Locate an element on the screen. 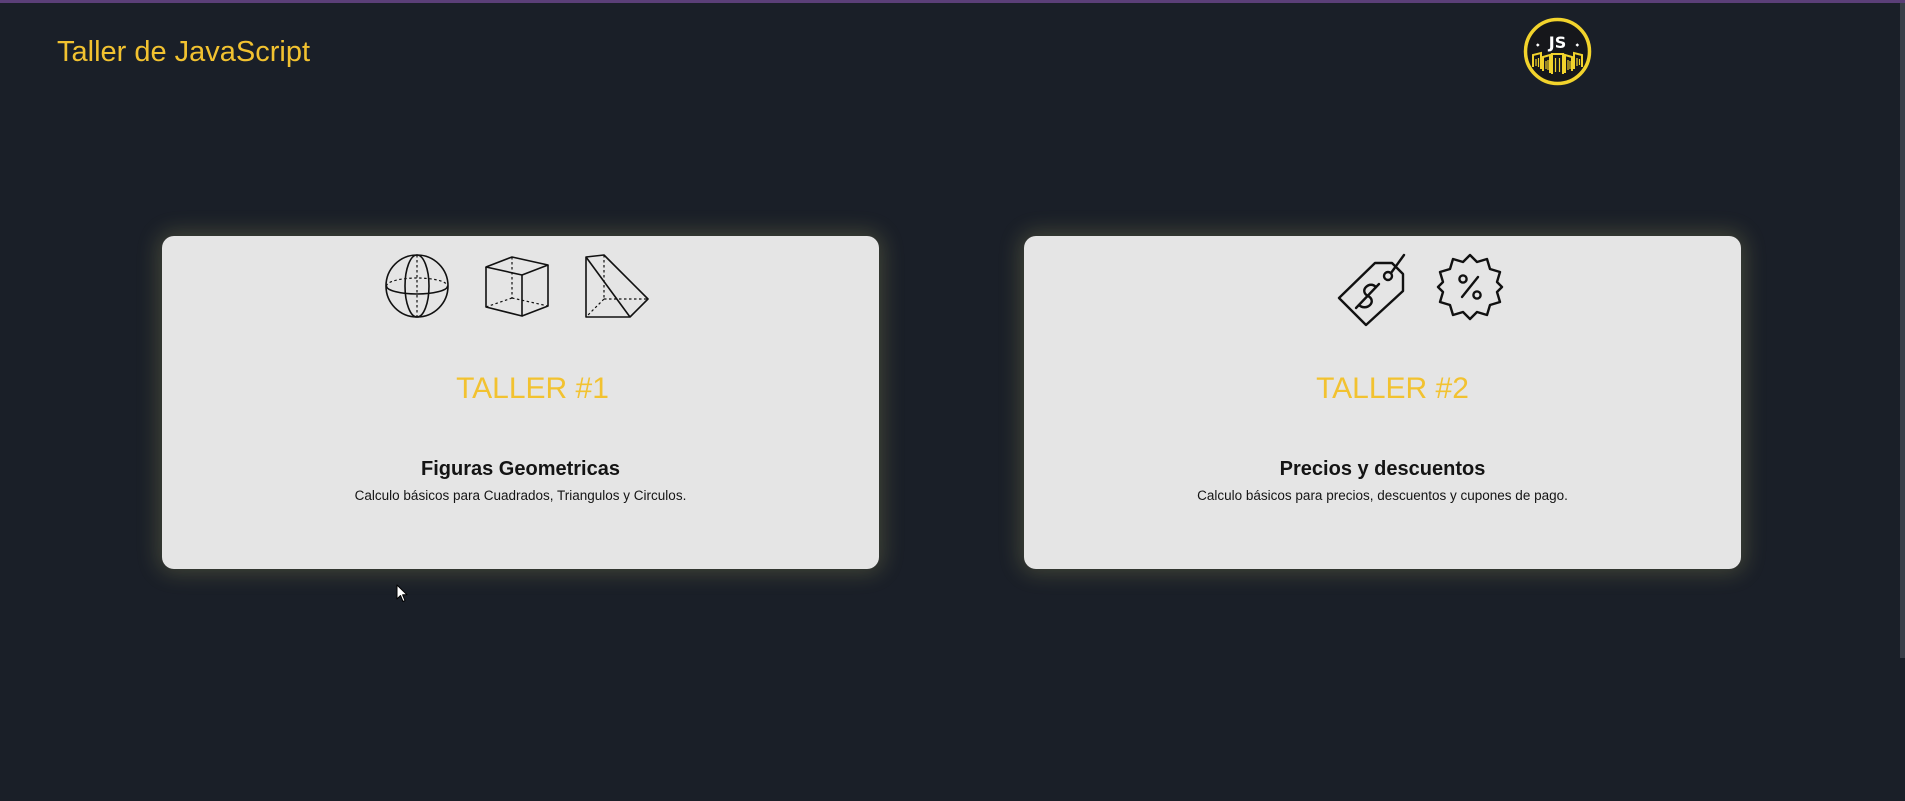  page-scrollbar is located at coordinates (1902, 330).